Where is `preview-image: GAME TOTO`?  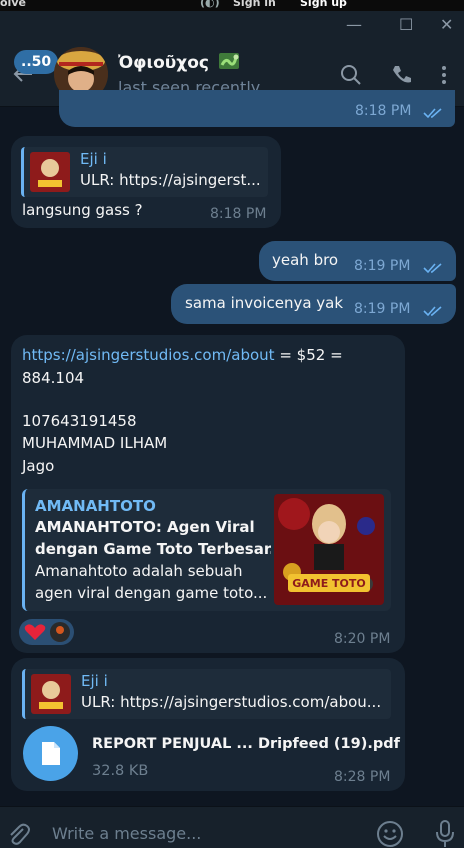 preview-image: GAME TOTO is located at coordinates (329, 549).